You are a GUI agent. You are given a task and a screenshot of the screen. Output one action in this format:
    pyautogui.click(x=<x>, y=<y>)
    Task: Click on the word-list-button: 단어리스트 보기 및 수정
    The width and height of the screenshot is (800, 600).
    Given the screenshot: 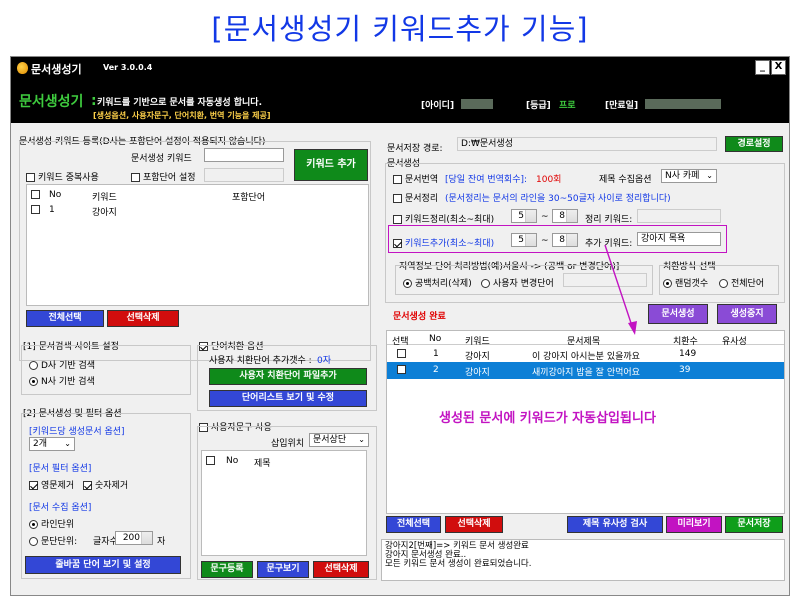 What is the action you would take?
    pyautogui.click(x=288, y=398)
    